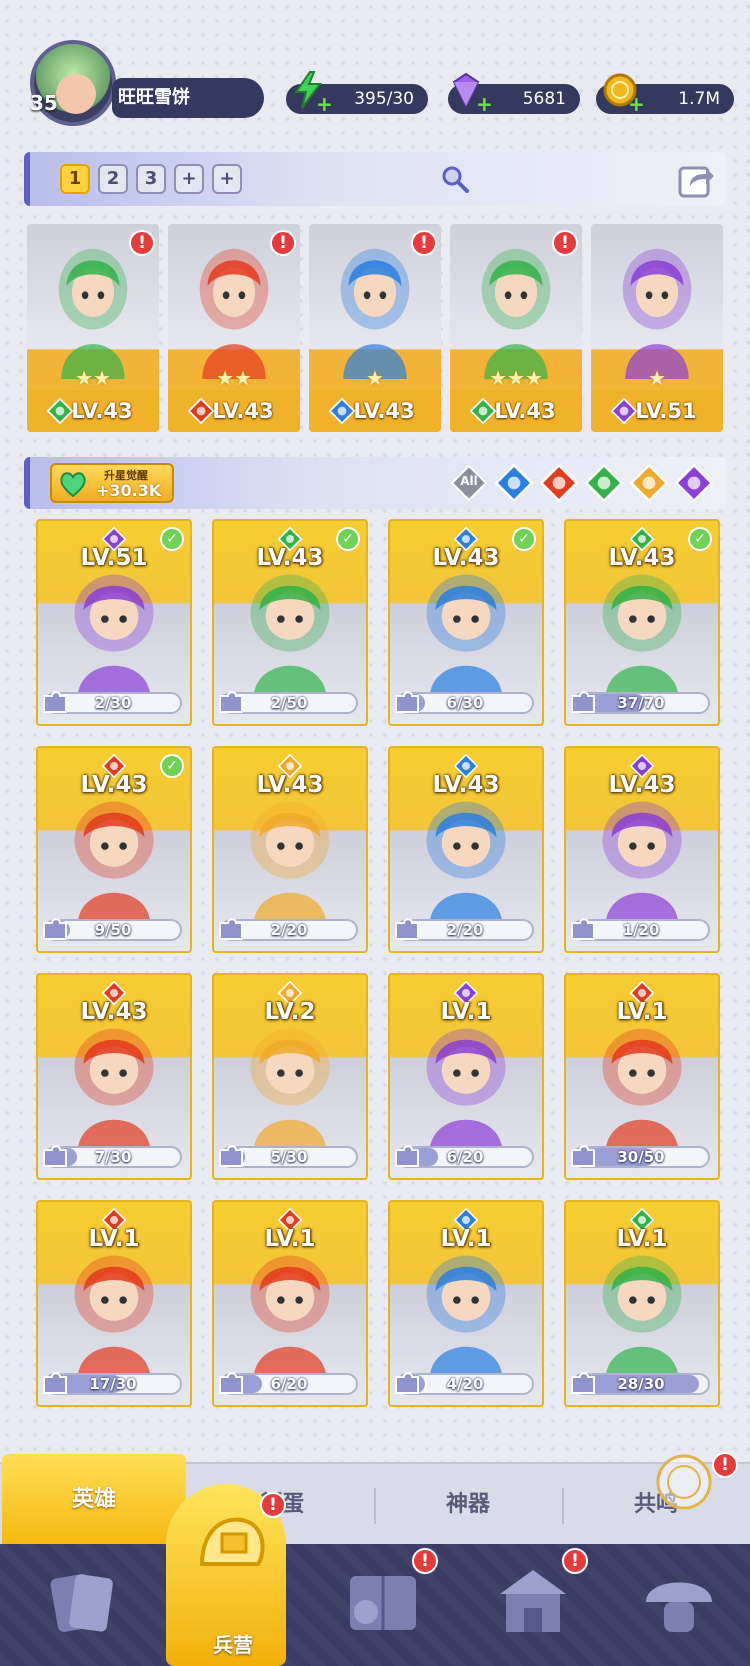  I want to click on team-tab-3: 3, so click(151, 179).